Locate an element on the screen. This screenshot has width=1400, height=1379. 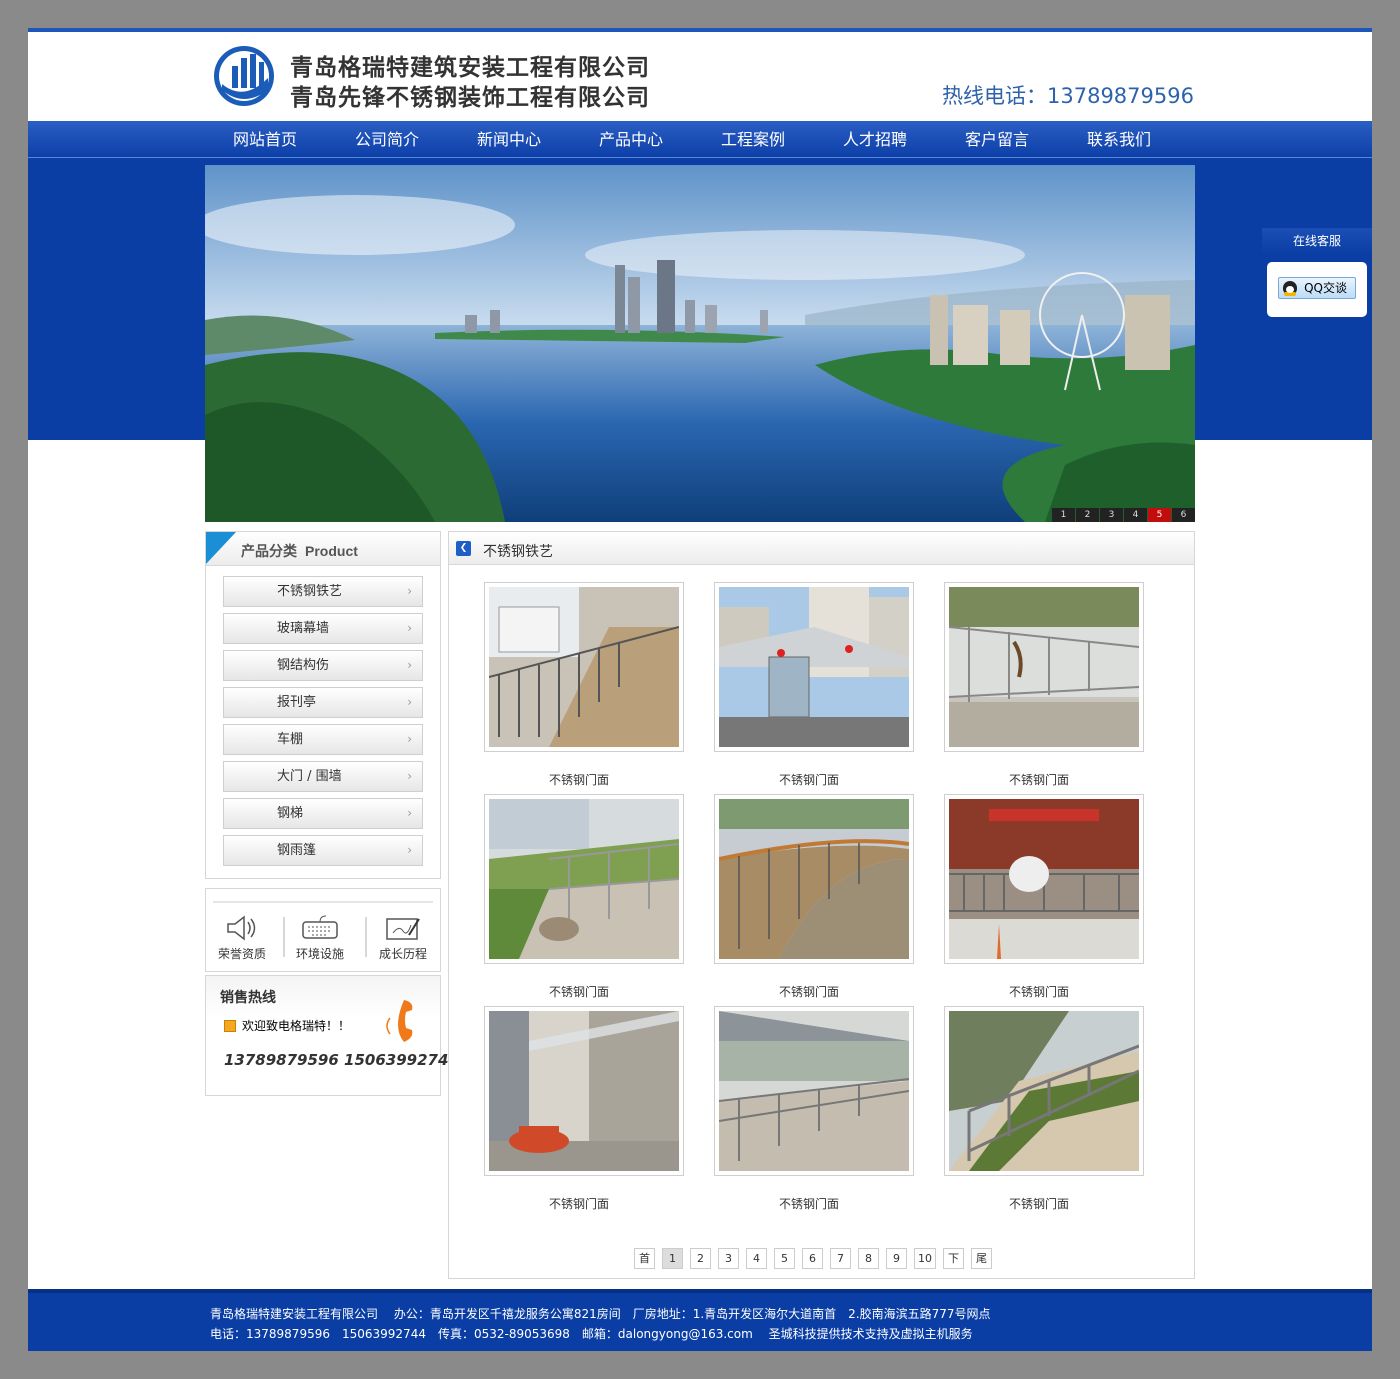
main-navigation: 网站首页 公司简介 新闻中心 产品中心 工程案例 人才招聘 客户留言 联系我们 is located at coordinates (700, 139).